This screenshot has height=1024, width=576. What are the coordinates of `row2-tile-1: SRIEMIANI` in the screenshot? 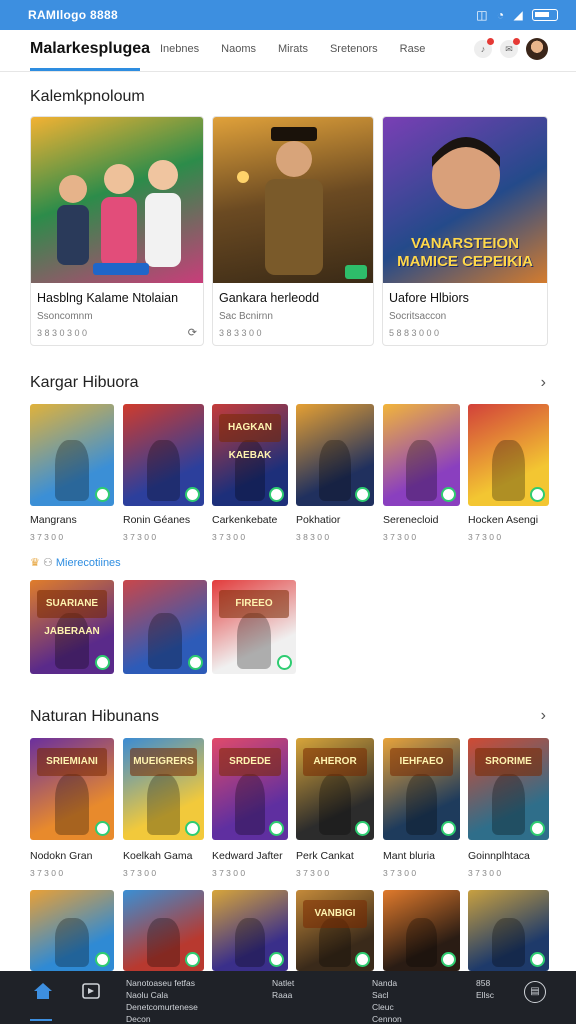 It's located at (72, 789).